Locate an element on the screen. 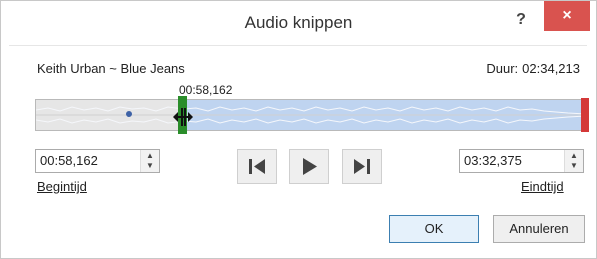 This screenshot has width=597, height=259. play-button is located at coordinates (309, 166).